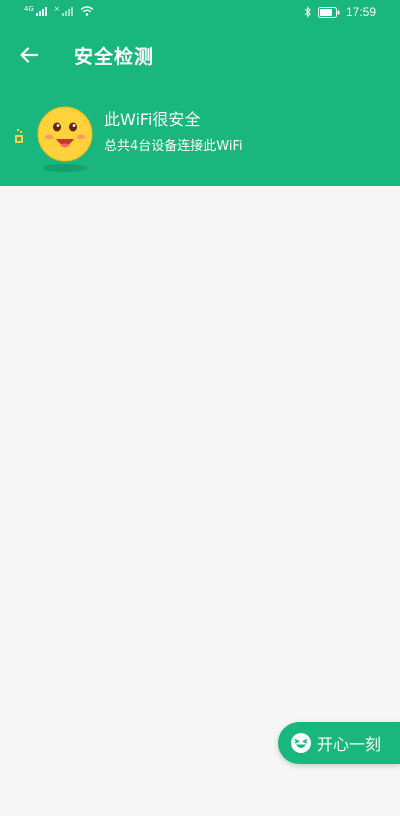 The image size is (400, 816). What do you see at coordinates (349, 744) in the screenshot?
I see `happy-moment-label: 开心一刻` at bounding box center [349, 744].